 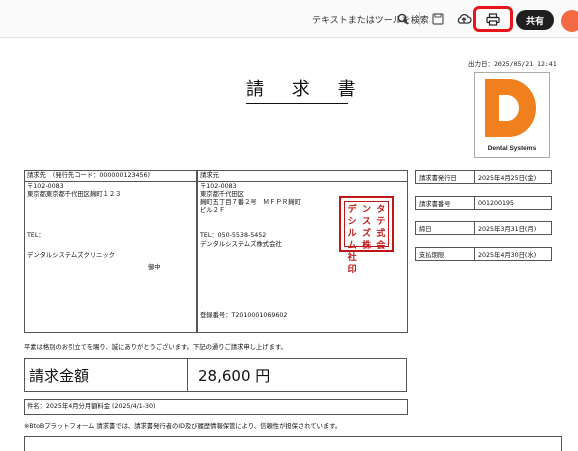 What do you see at coordinates (512, 64) in the screenshot?
I see `output-date: 出力日：2025/05/21 12:41` at bounding box center [512, 64].